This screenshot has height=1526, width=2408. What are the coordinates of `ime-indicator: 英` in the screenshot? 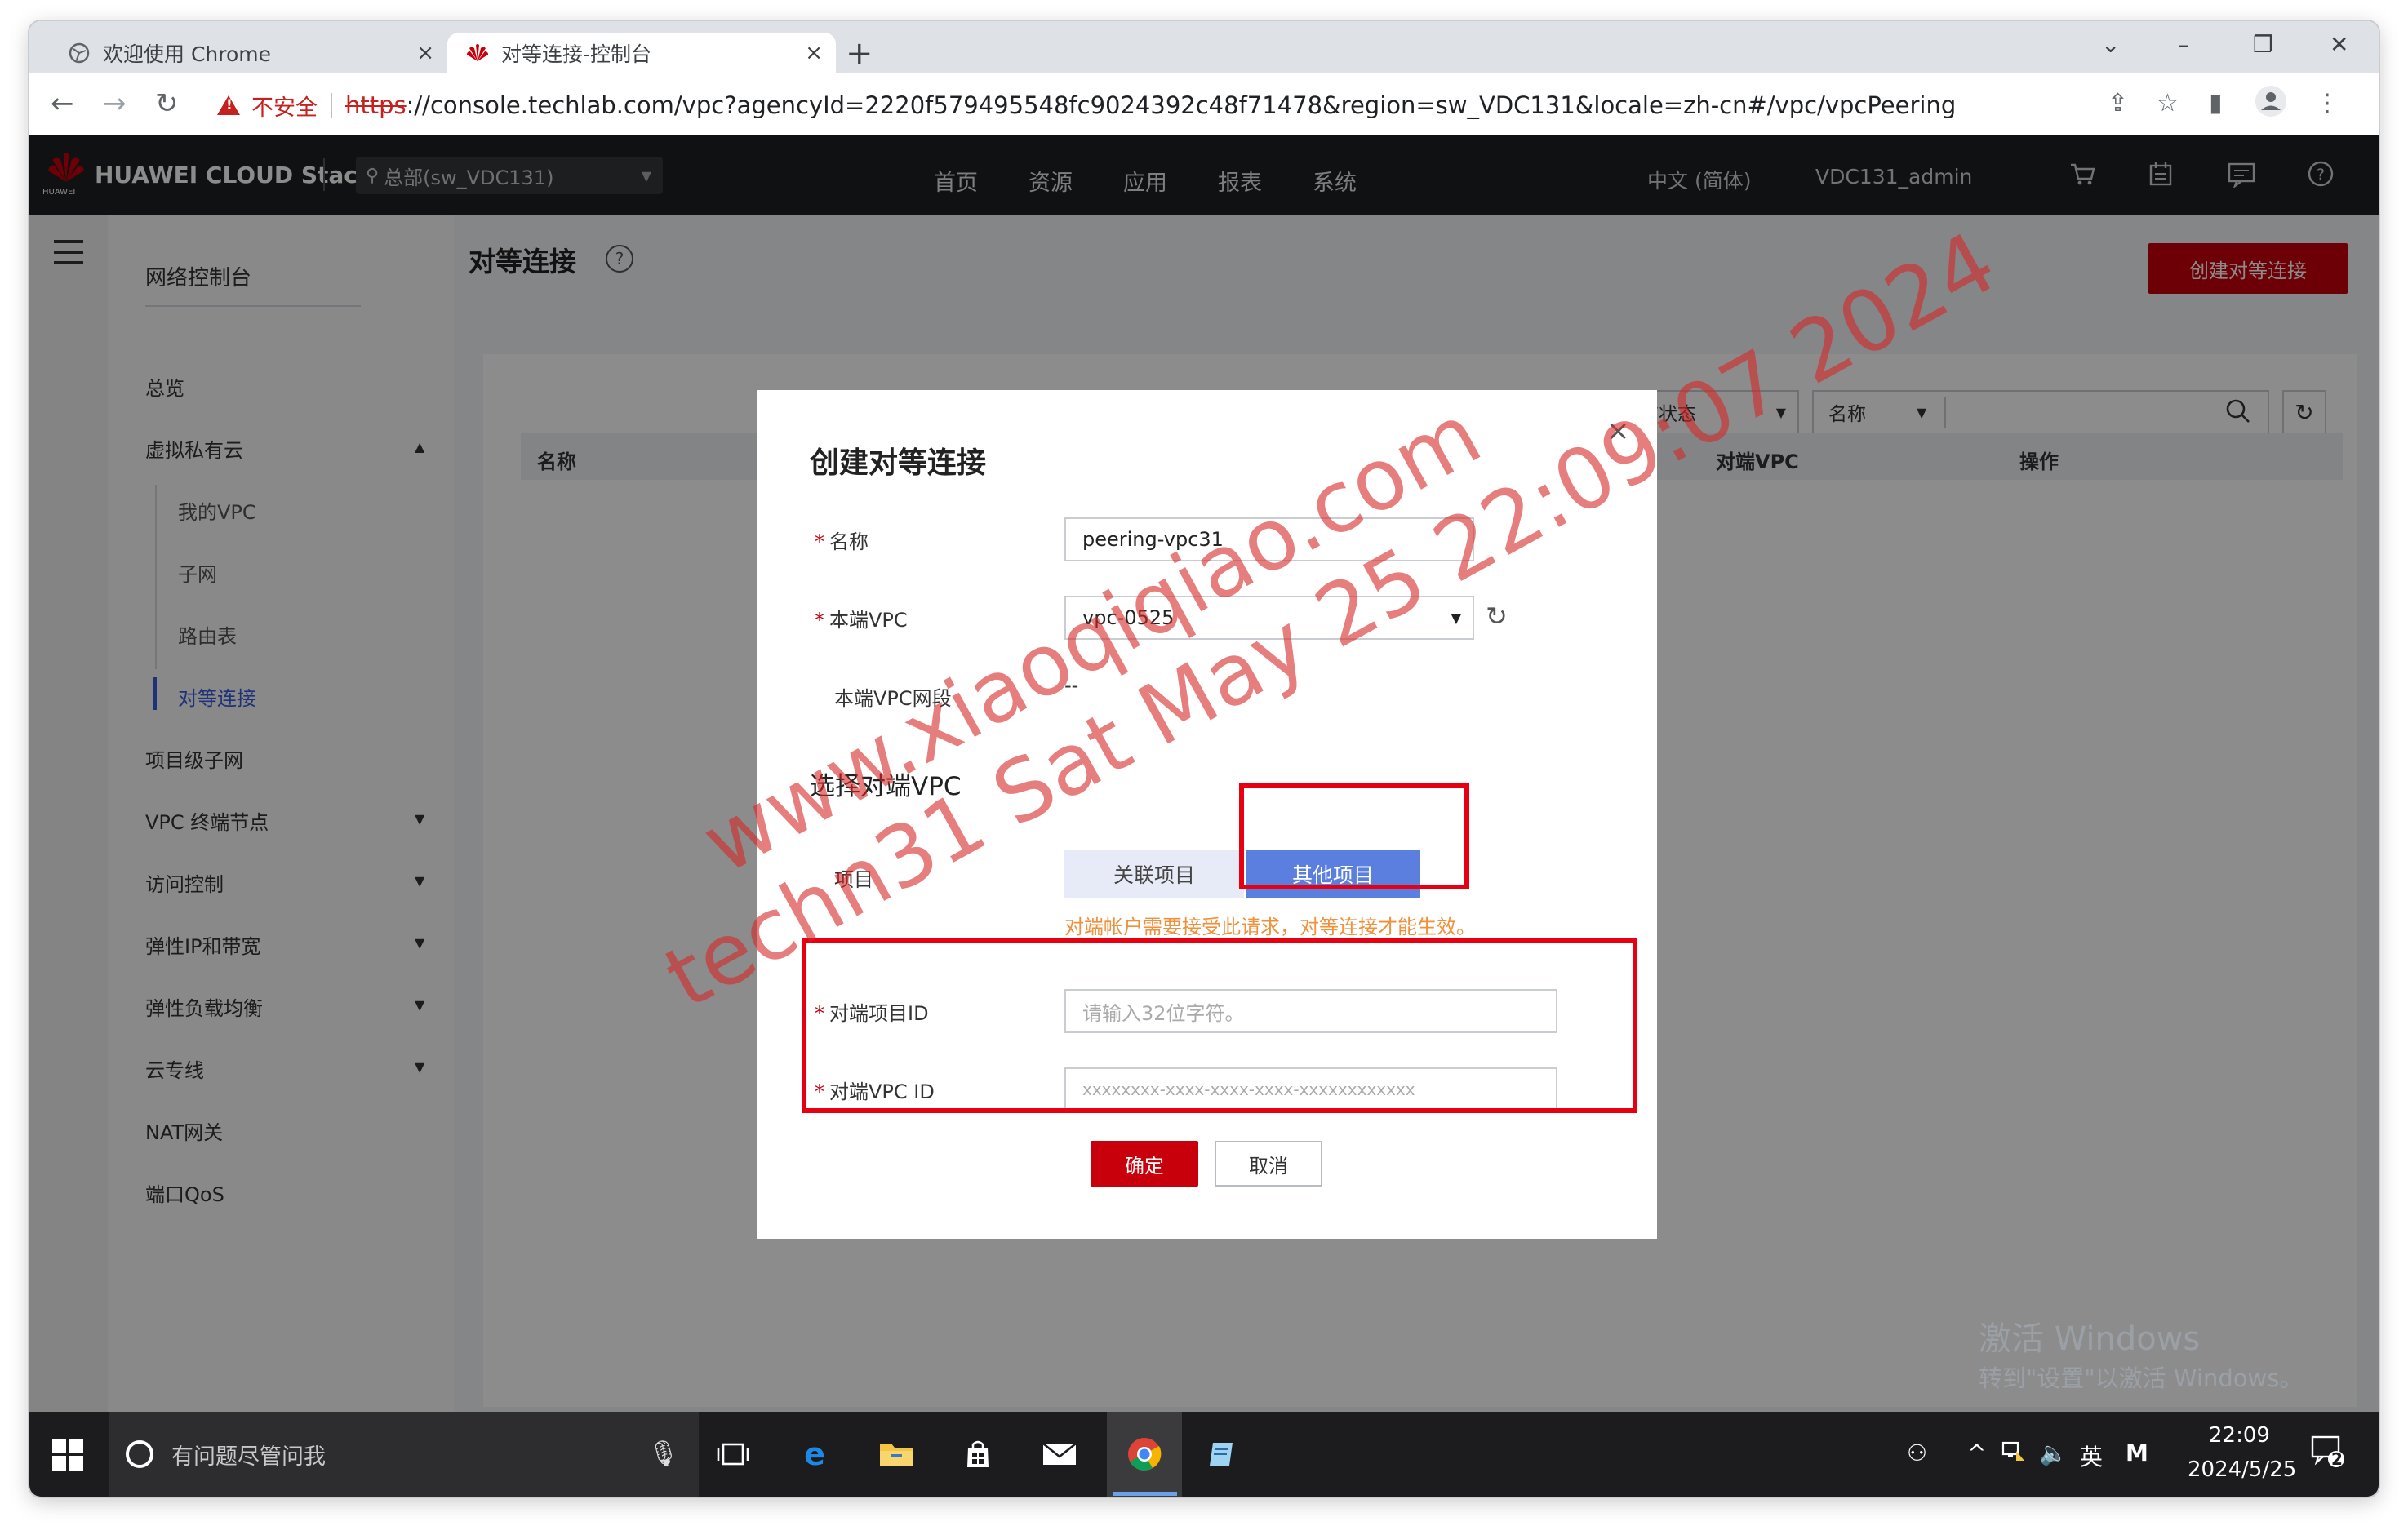 It's located at (2091, 1456).